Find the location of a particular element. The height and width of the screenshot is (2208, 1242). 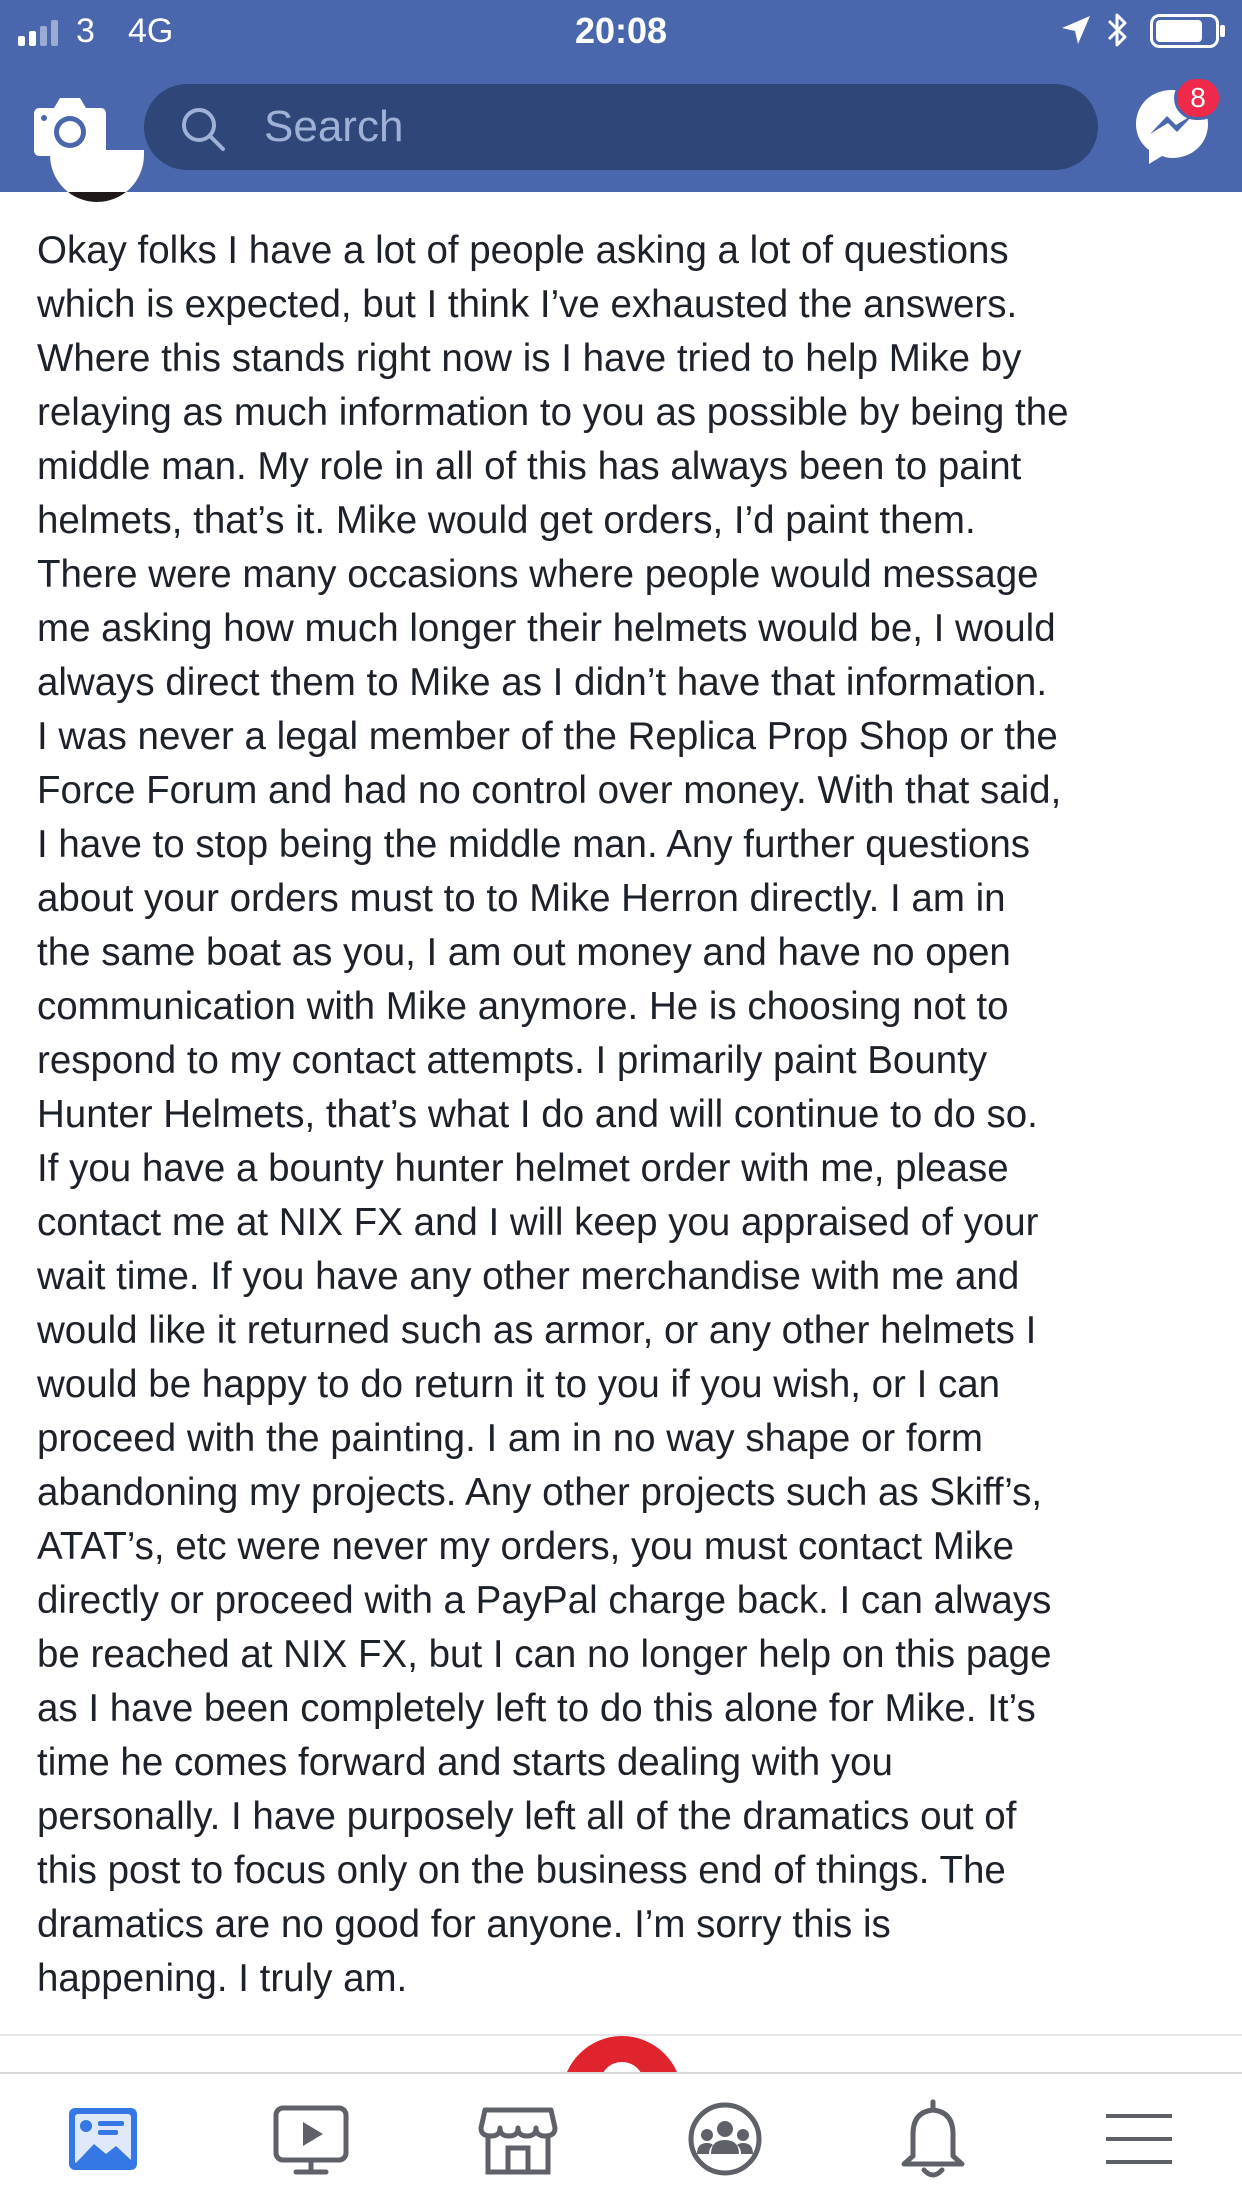

bottom-tab-bar is located at coordinates (621, 2140).